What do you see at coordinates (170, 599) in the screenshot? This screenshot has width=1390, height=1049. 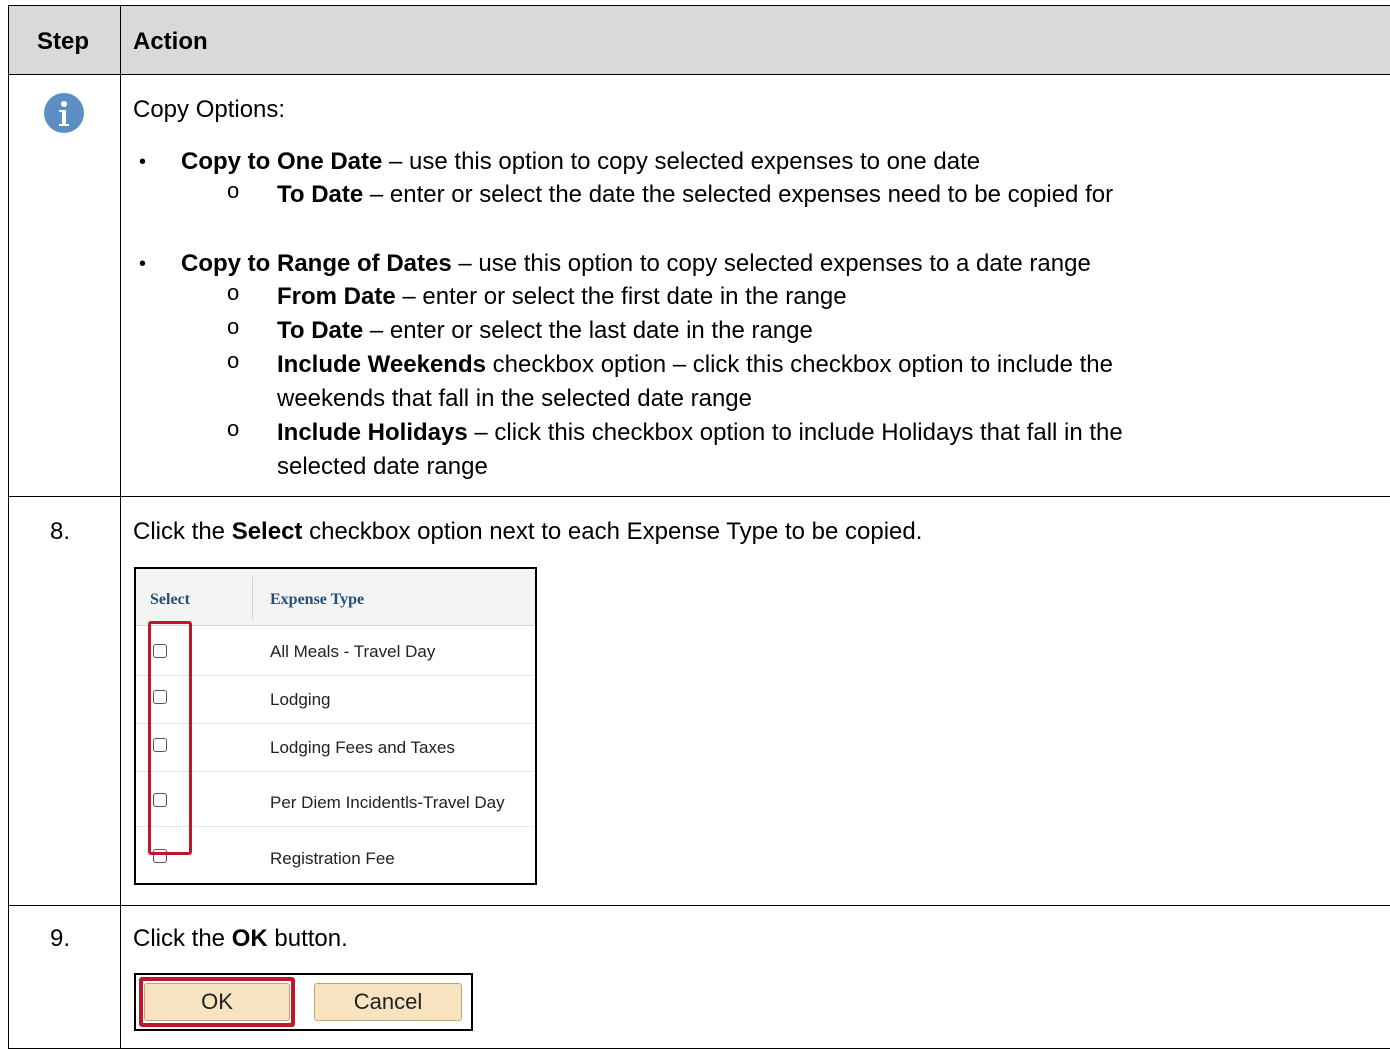 I see `column-select: Select` at bounding box center [170, 599].